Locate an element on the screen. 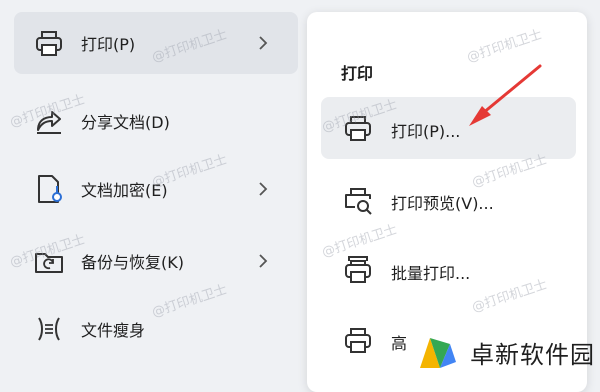 This screenshot has height=392, width=600. backup-icon is located at coordinates (49, 263).